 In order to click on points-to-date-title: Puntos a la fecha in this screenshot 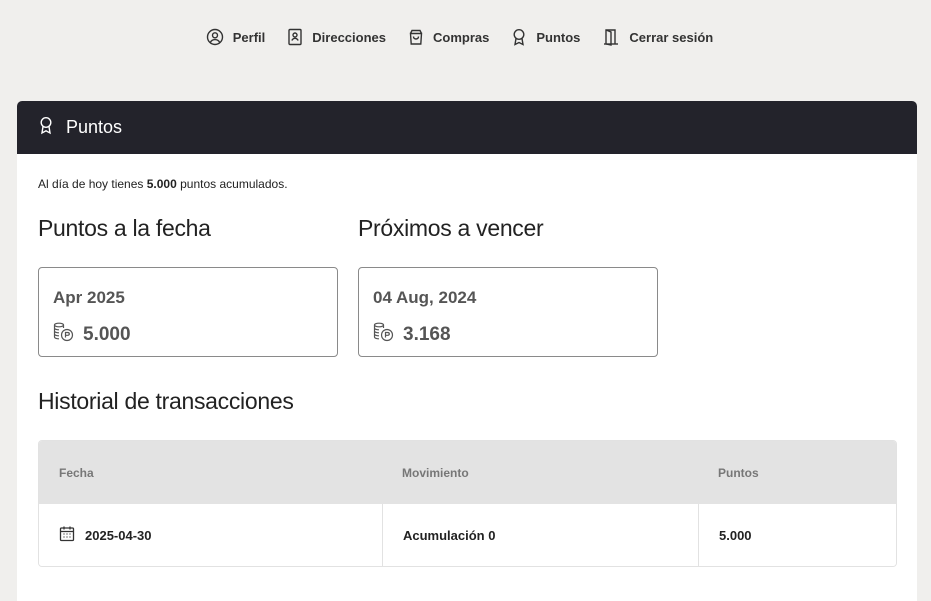, I will do `click(124, 228)`.